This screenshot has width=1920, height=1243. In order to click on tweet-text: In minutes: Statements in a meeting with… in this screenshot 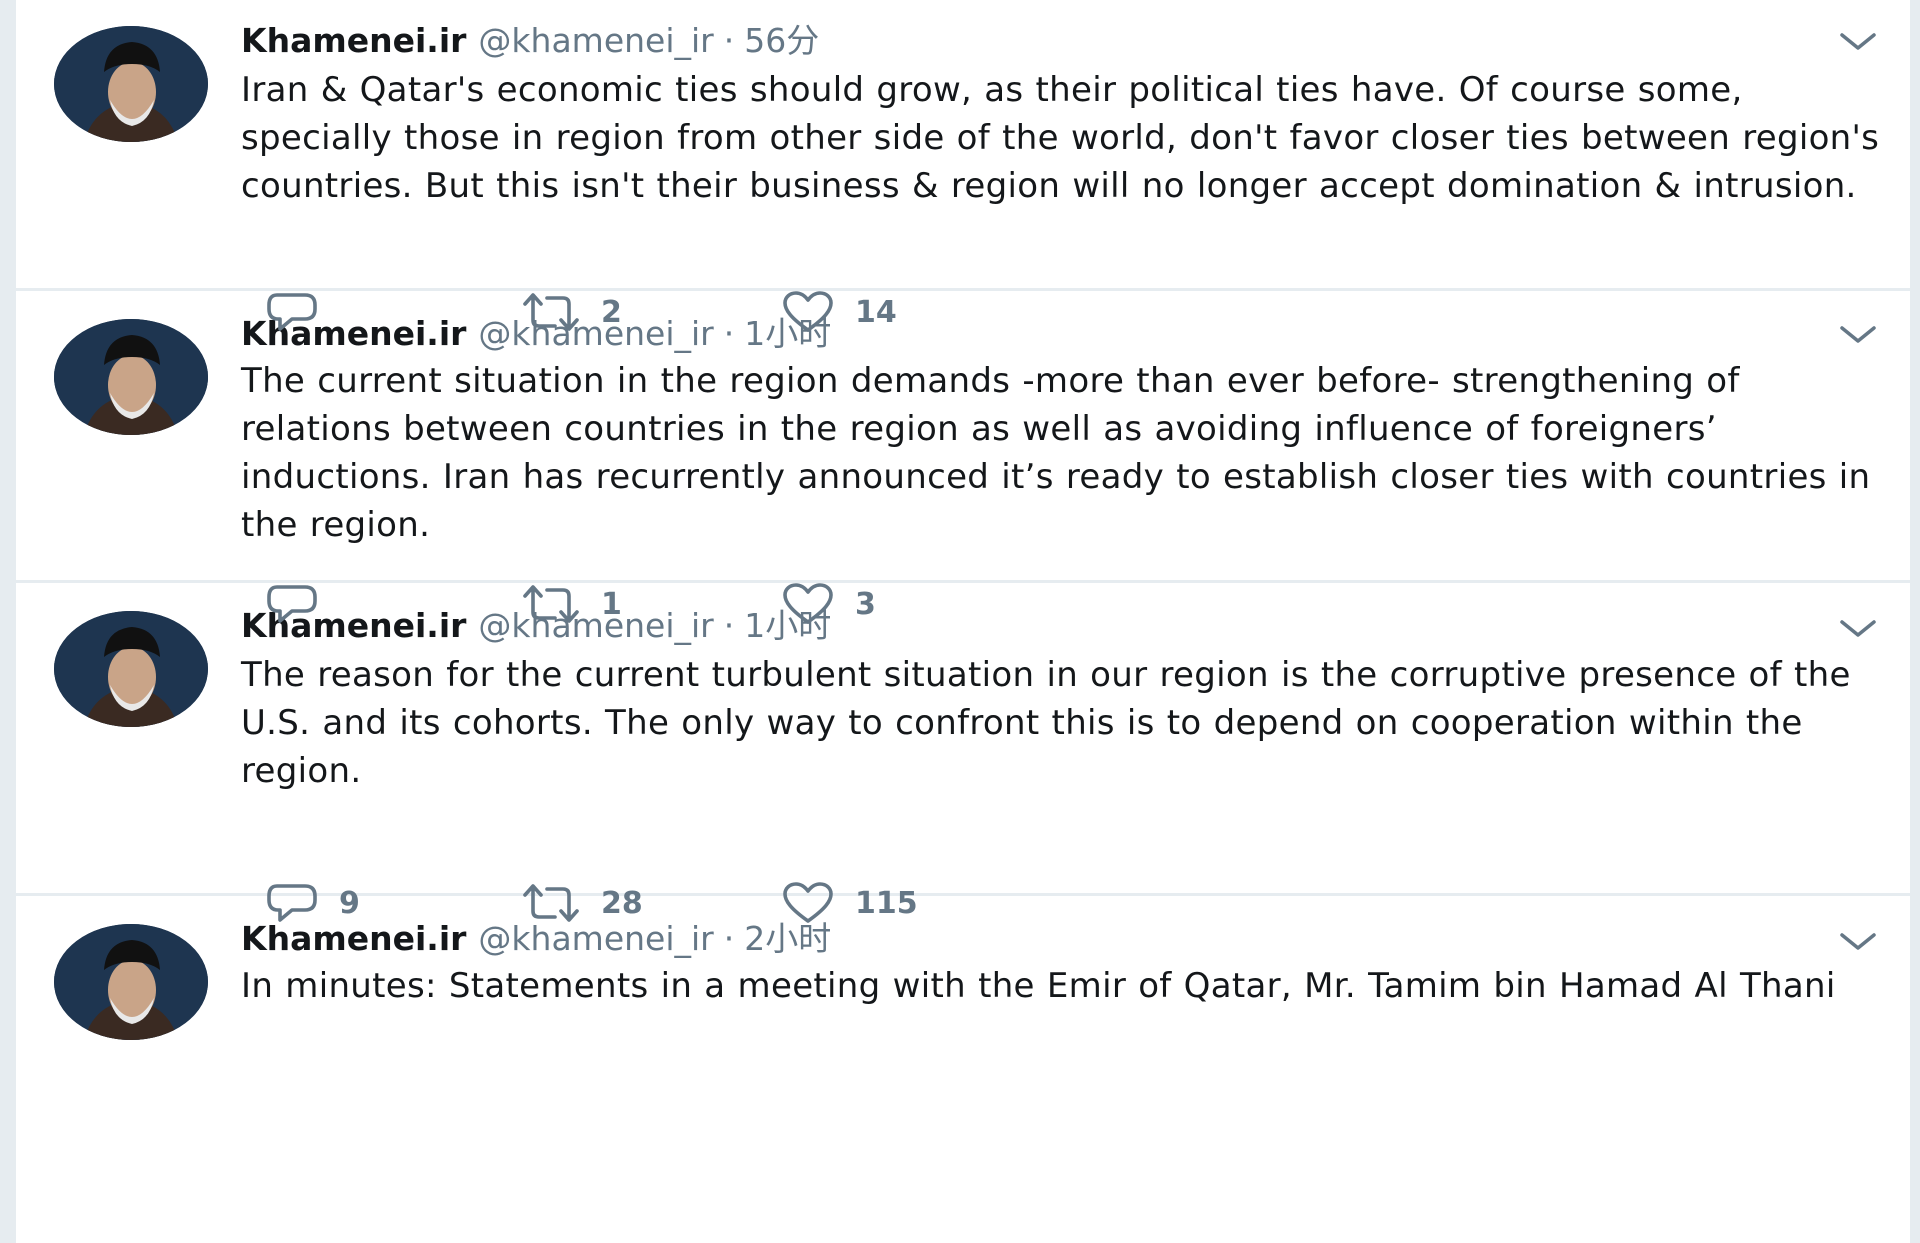, I will do `click(1038, 986)`.